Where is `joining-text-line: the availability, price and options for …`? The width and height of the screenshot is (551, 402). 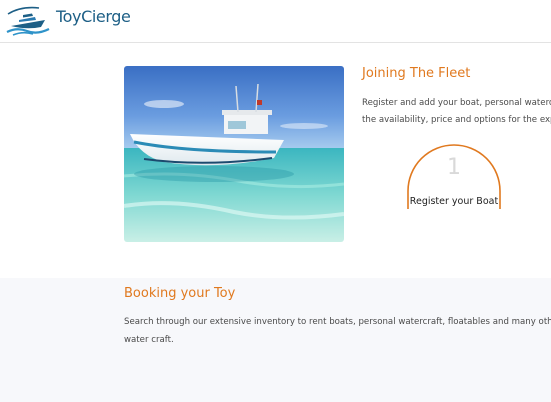 joining-text-line: the availability, price and options for … is located at coordinates (456, 120).